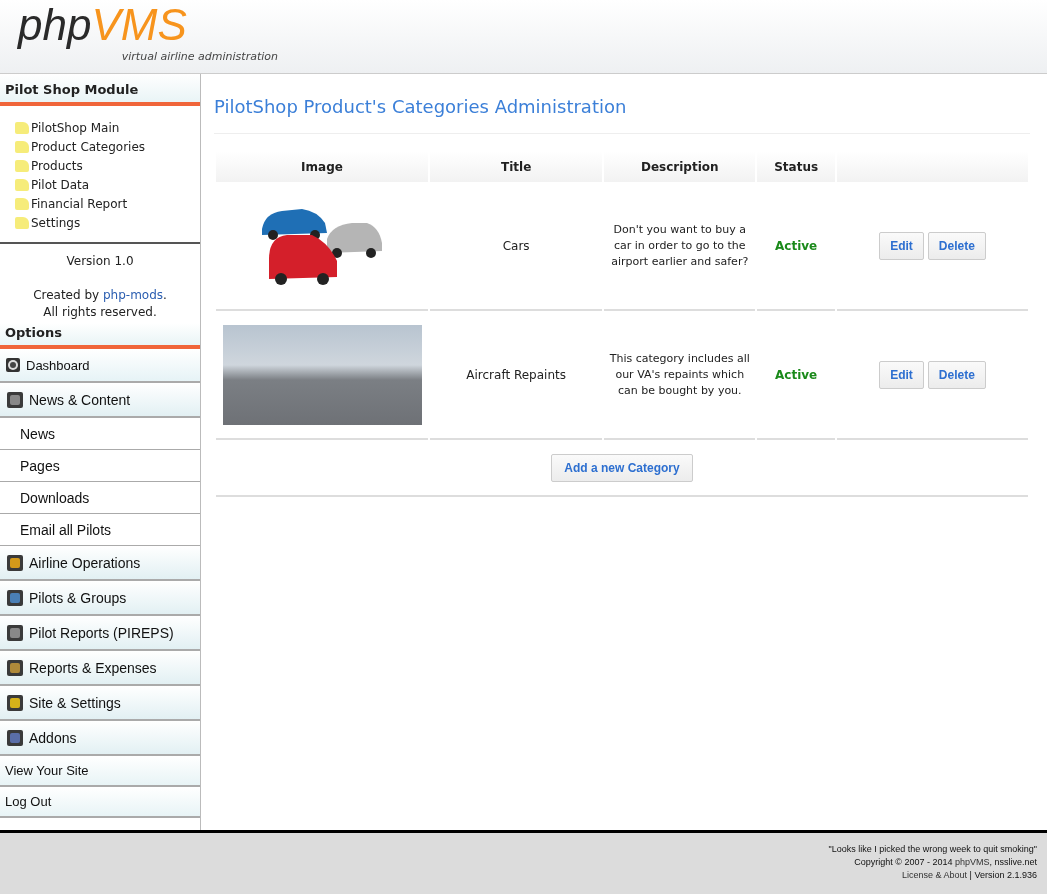  I want to click on license-link: License & About, so click(935, 875).